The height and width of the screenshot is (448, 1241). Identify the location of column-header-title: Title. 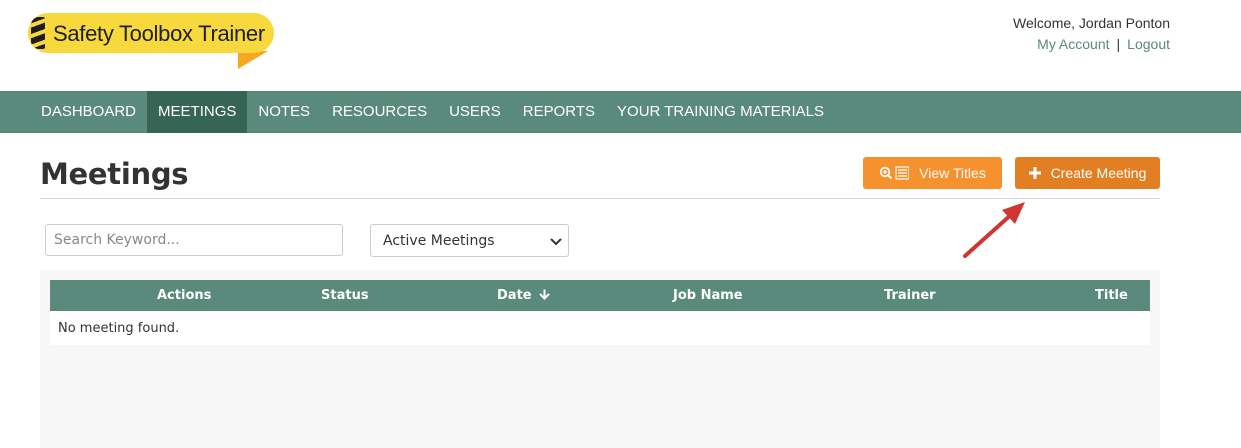
(1111, 295).